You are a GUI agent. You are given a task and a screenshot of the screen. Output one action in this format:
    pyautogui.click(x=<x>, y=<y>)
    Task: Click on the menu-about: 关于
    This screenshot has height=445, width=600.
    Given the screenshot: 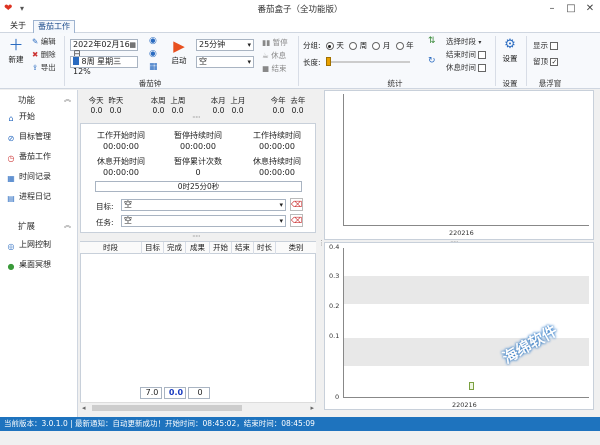 What is the action you would take?
    pyautogui.click(x=18, y=26)
    